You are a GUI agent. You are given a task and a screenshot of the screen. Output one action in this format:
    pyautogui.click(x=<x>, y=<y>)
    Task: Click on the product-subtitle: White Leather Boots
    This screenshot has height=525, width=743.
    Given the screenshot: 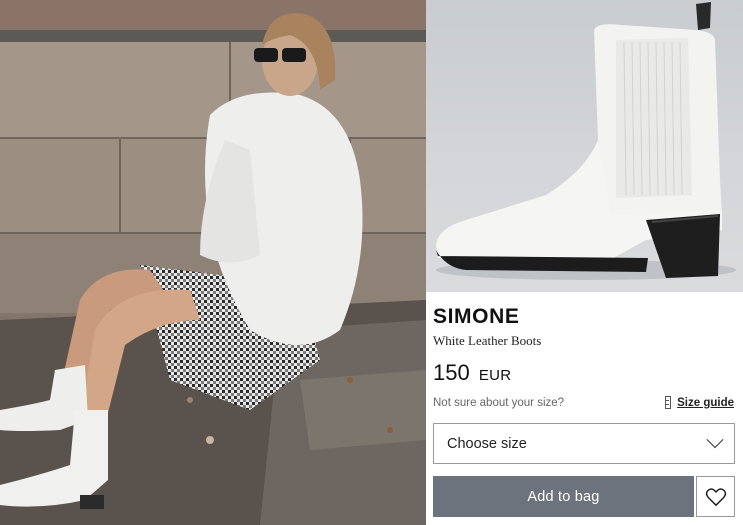 What is the action you would take?
    pyautogui.click(x=487, y=340)
    